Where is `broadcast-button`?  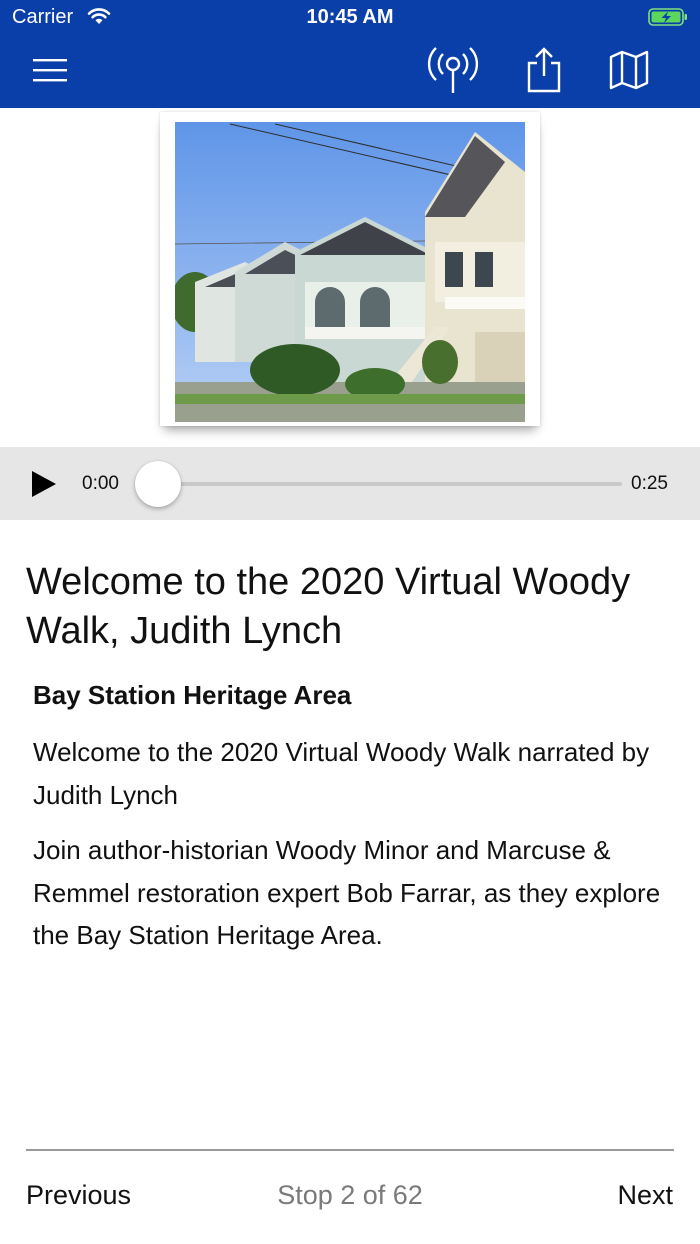 broadcast-button is located at coordinates (453, 70).